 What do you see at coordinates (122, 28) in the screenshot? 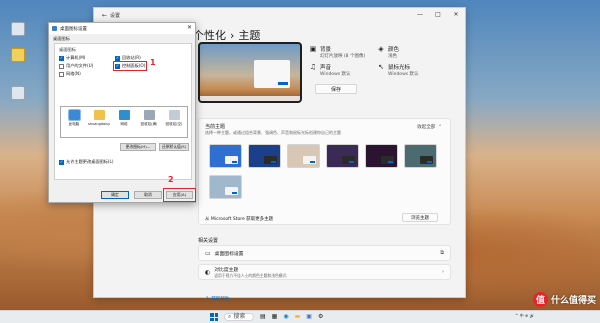
I see `dialog-titlebar: 桌面图标设置` at bounding box center [122, 28].